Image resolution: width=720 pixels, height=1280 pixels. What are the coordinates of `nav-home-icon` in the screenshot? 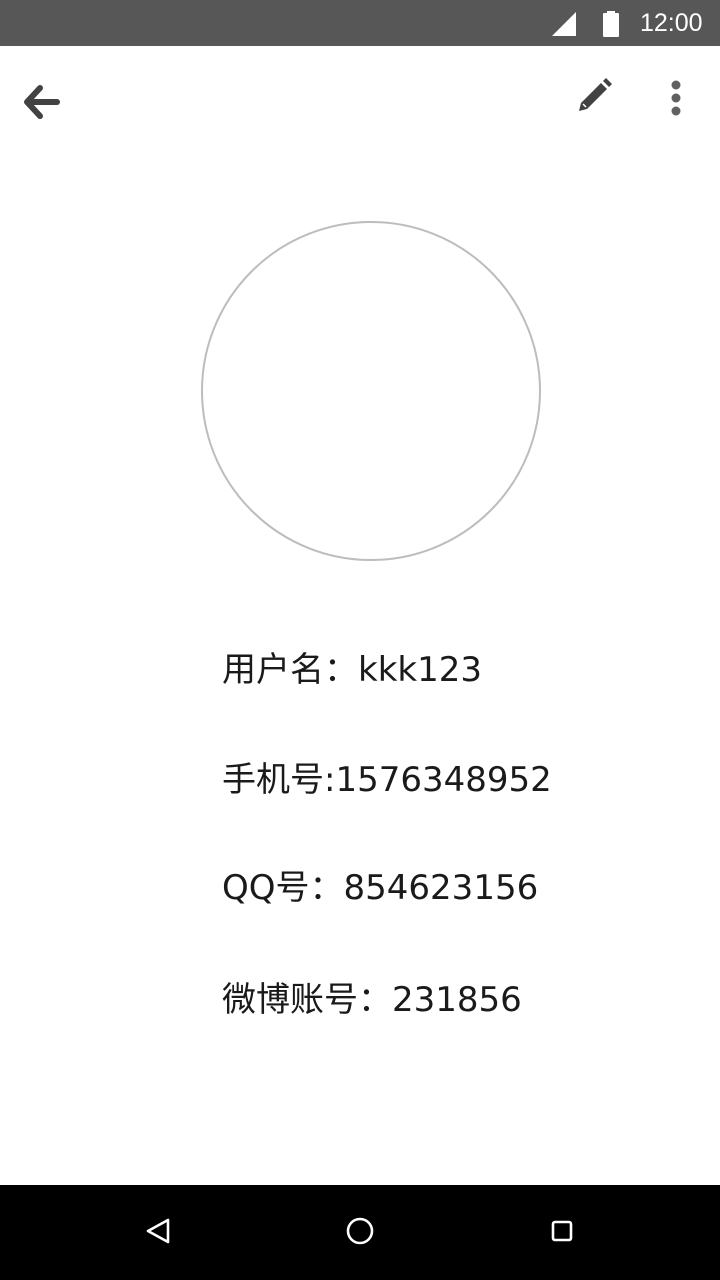 It's located at (360, 1233).